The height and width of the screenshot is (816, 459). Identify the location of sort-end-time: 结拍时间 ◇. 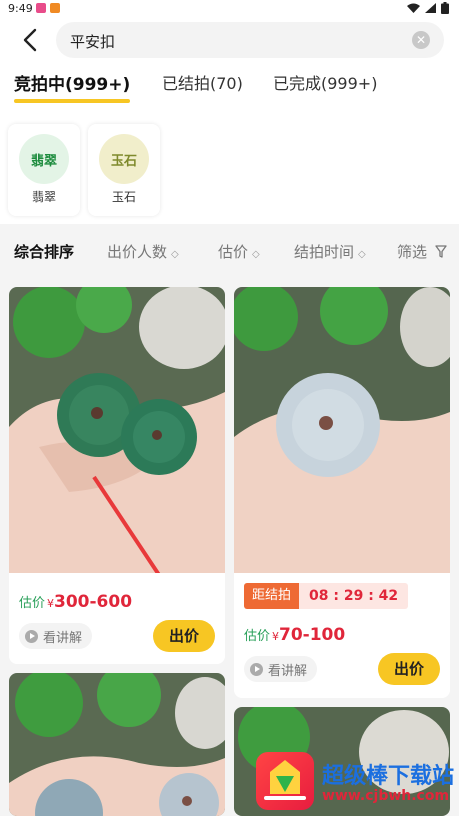
(330, 251).